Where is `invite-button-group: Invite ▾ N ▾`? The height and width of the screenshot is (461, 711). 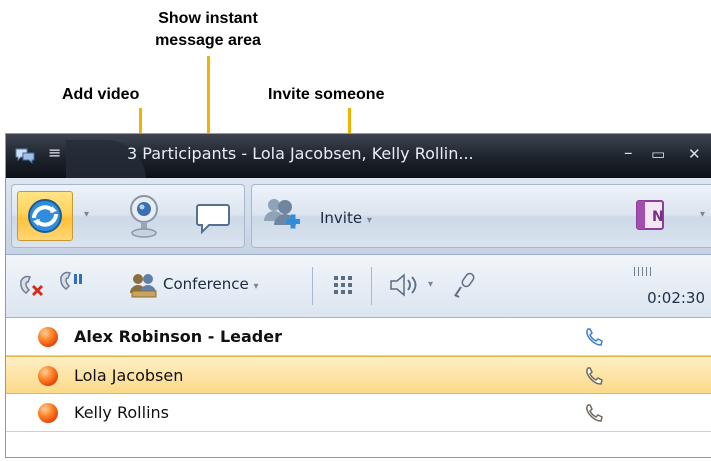 invite-button-group: Invite ▾ N ▾ is located at coordinates (481, 216).